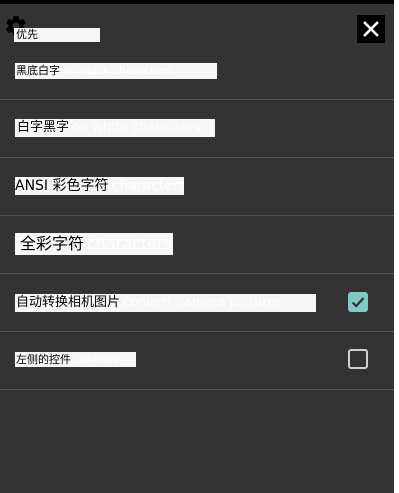 The image size is (399, 493). Describe the element at coordinates (43, 359) in the screenshot. I see `option-text: 左侧的控件` at that location.